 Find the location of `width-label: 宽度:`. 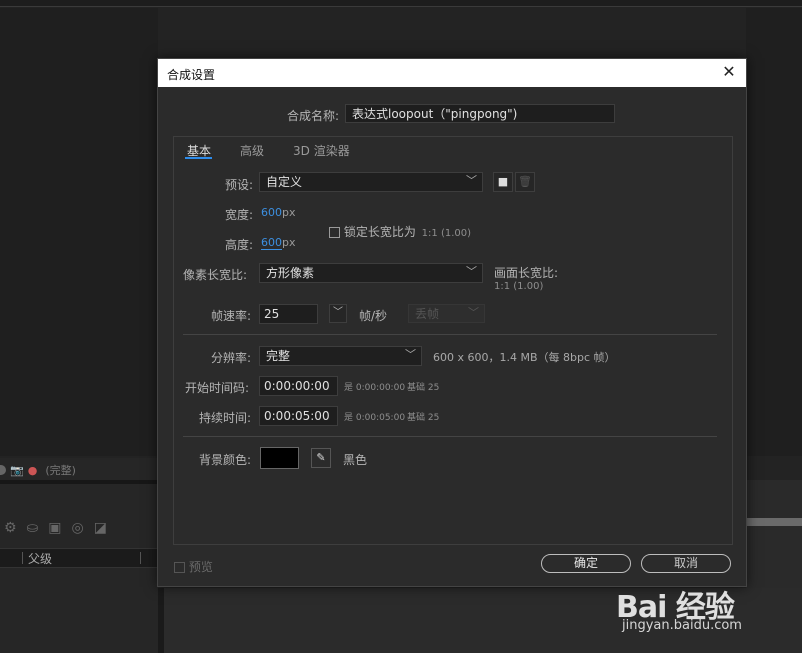

width-label: 宽度: is located at coordinates (239, 215).